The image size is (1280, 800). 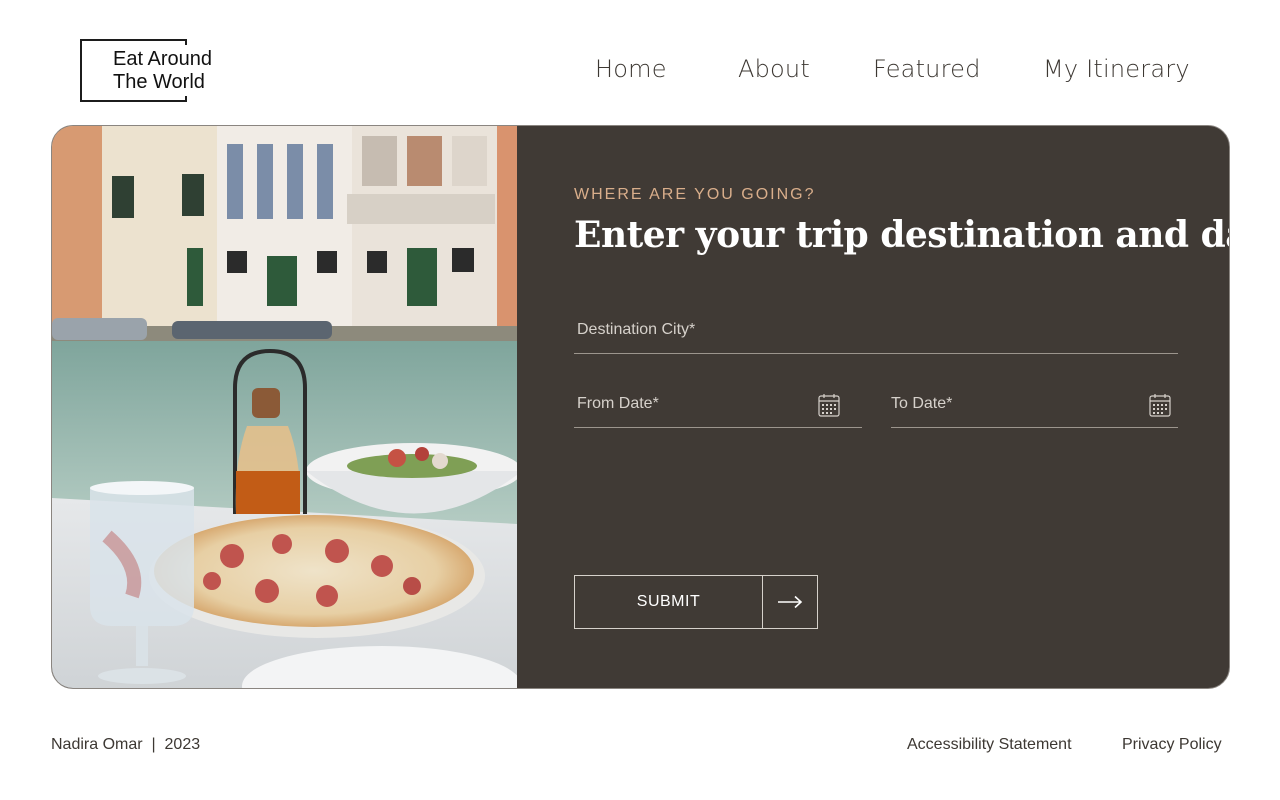 What do you see at coordinates (1116, 69) in the screenshot?
I see `nav-my-itinerary: My Itinerary` at bounding box center [1116, 69].